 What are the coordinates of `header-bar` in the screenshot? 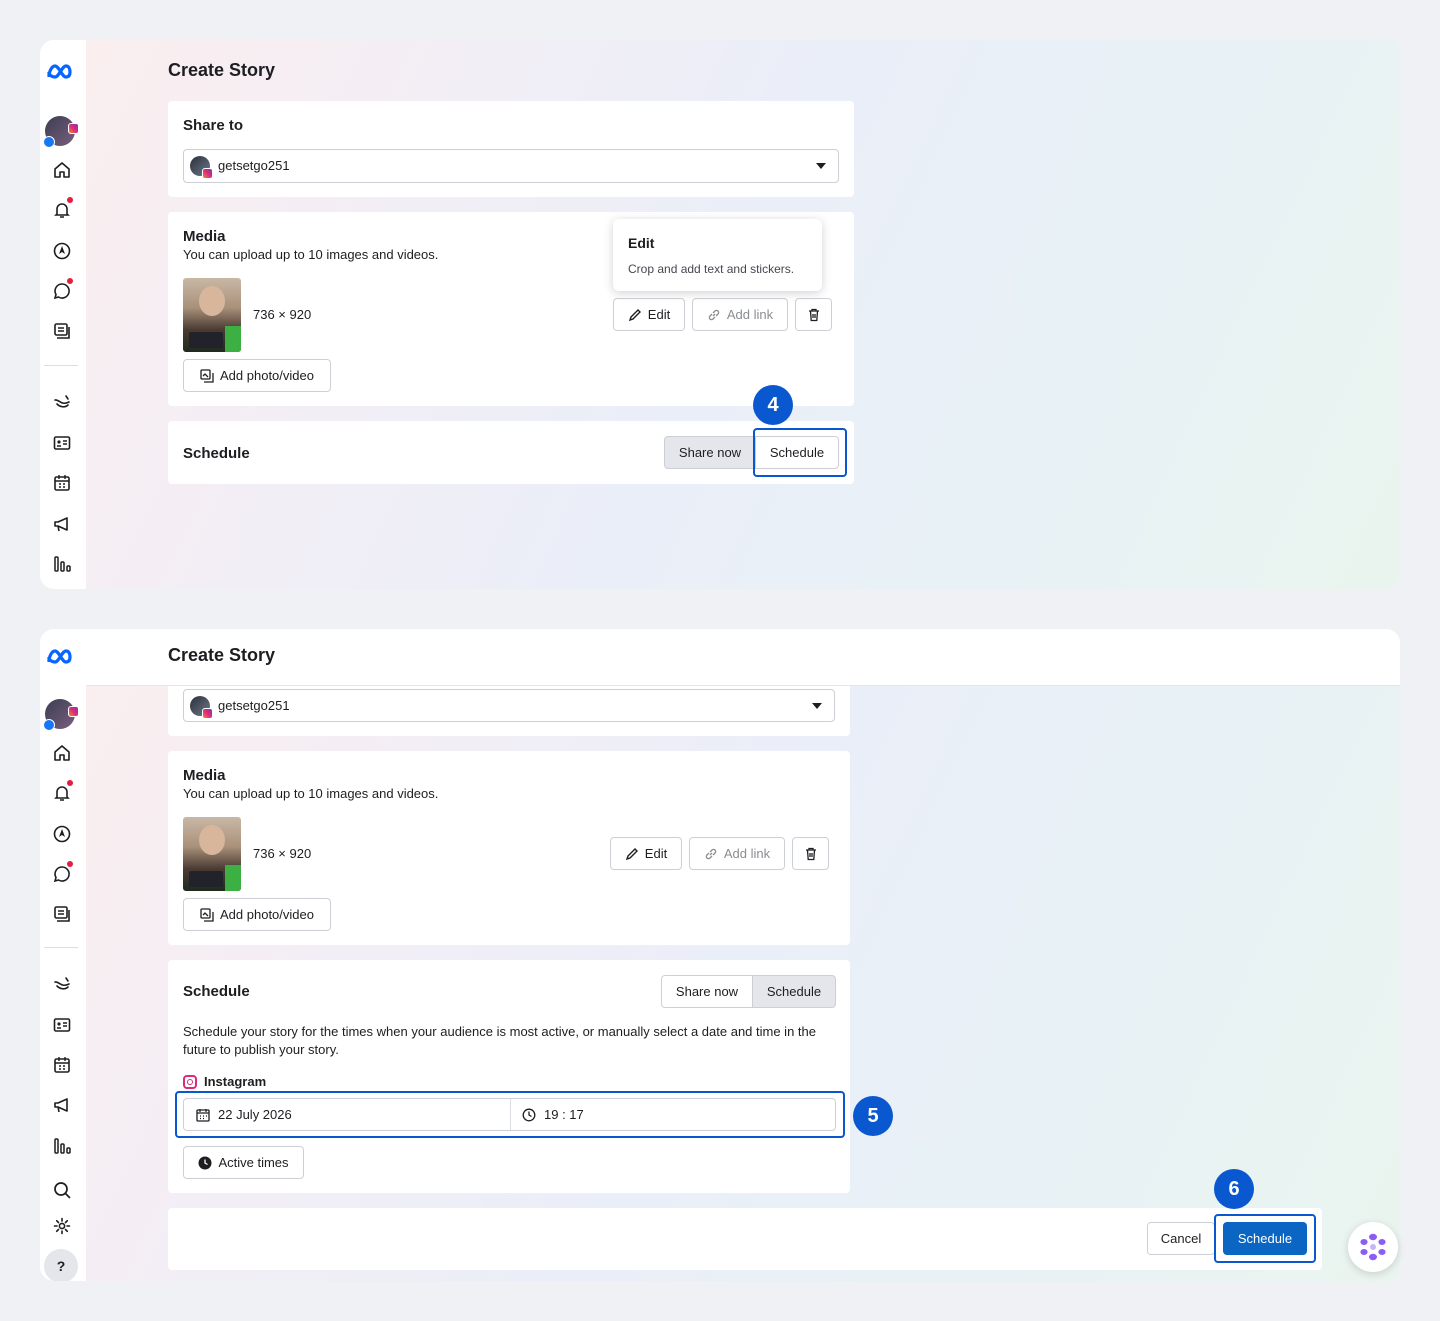 It's located at (743, 657).